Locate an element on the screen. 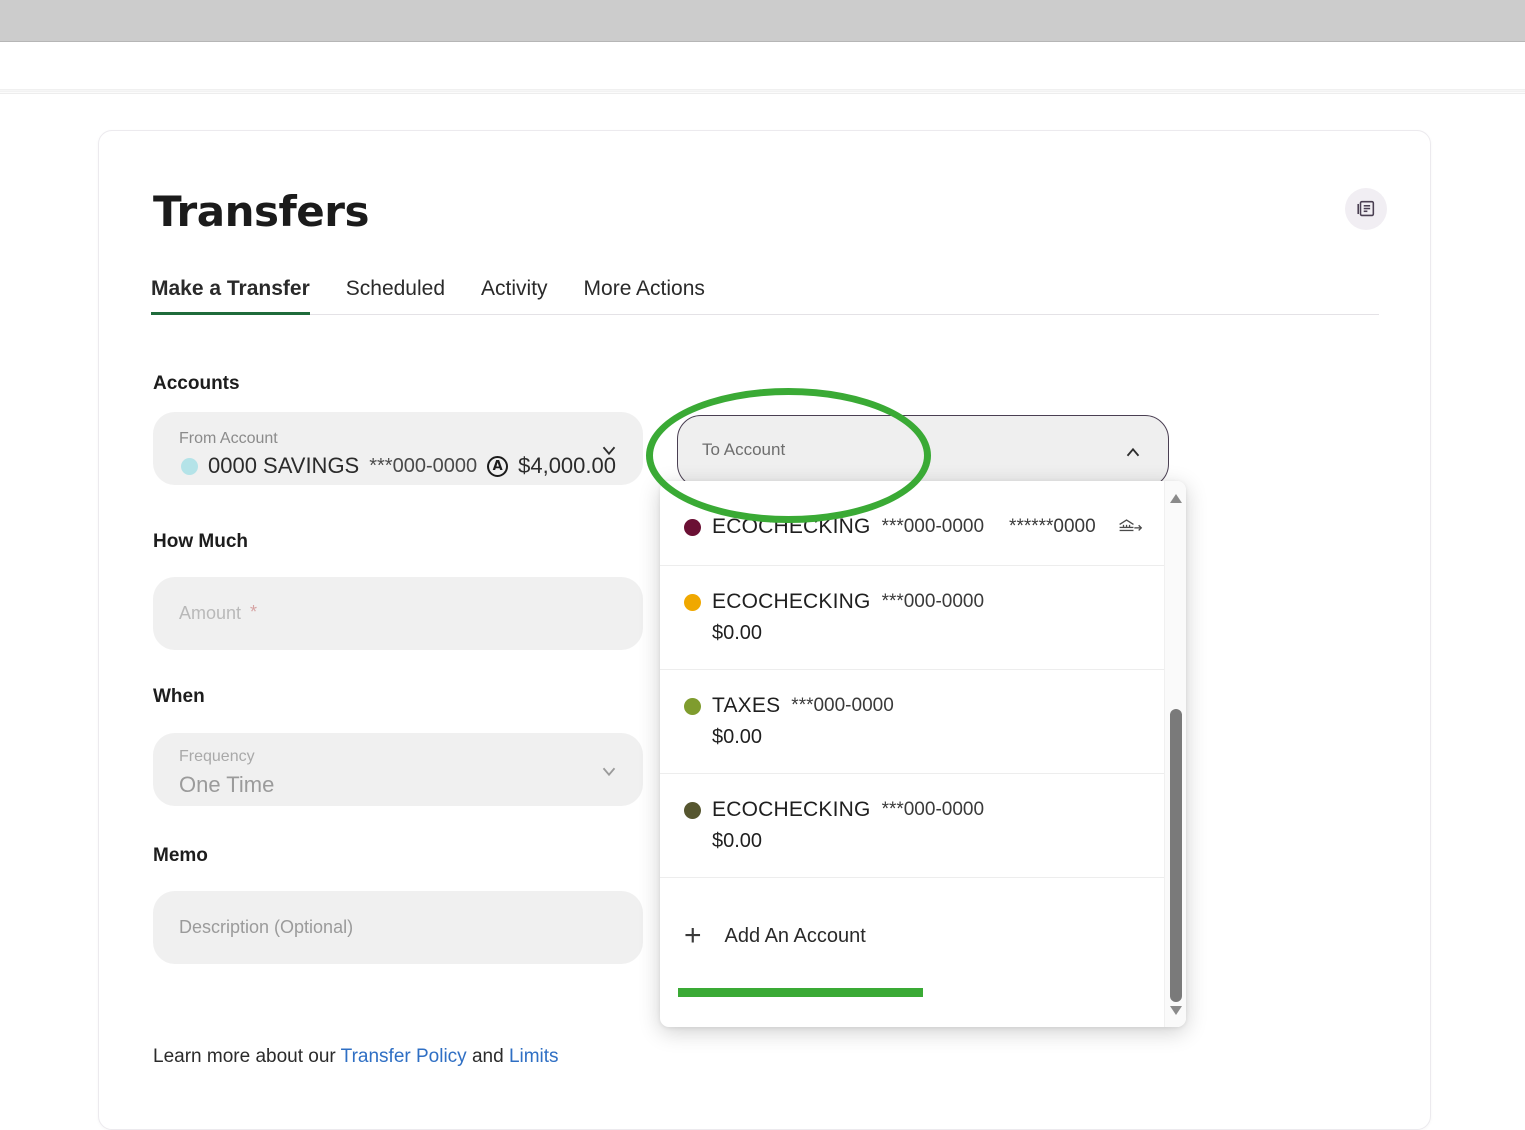 The height and width of the screenshot is (1130, 1525). dropdown-scrollbar is located at coordinates (1175, 754).